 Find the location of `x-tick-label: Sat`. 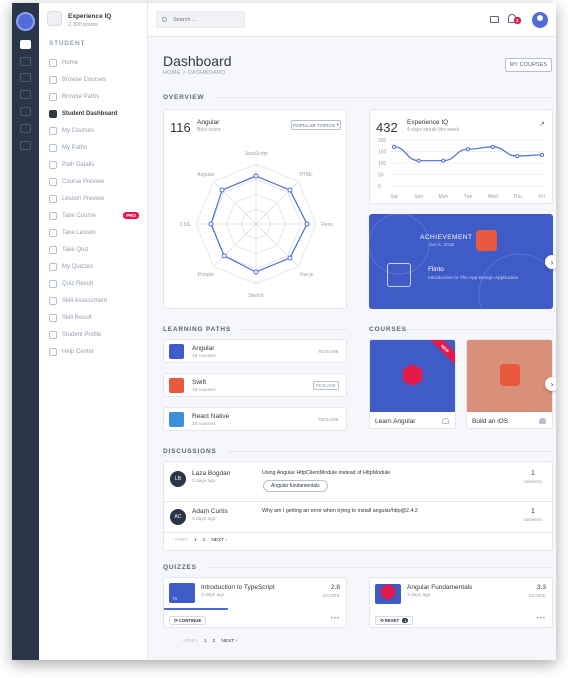

x-tick-label: Sat is located at coordinates (394, 197).